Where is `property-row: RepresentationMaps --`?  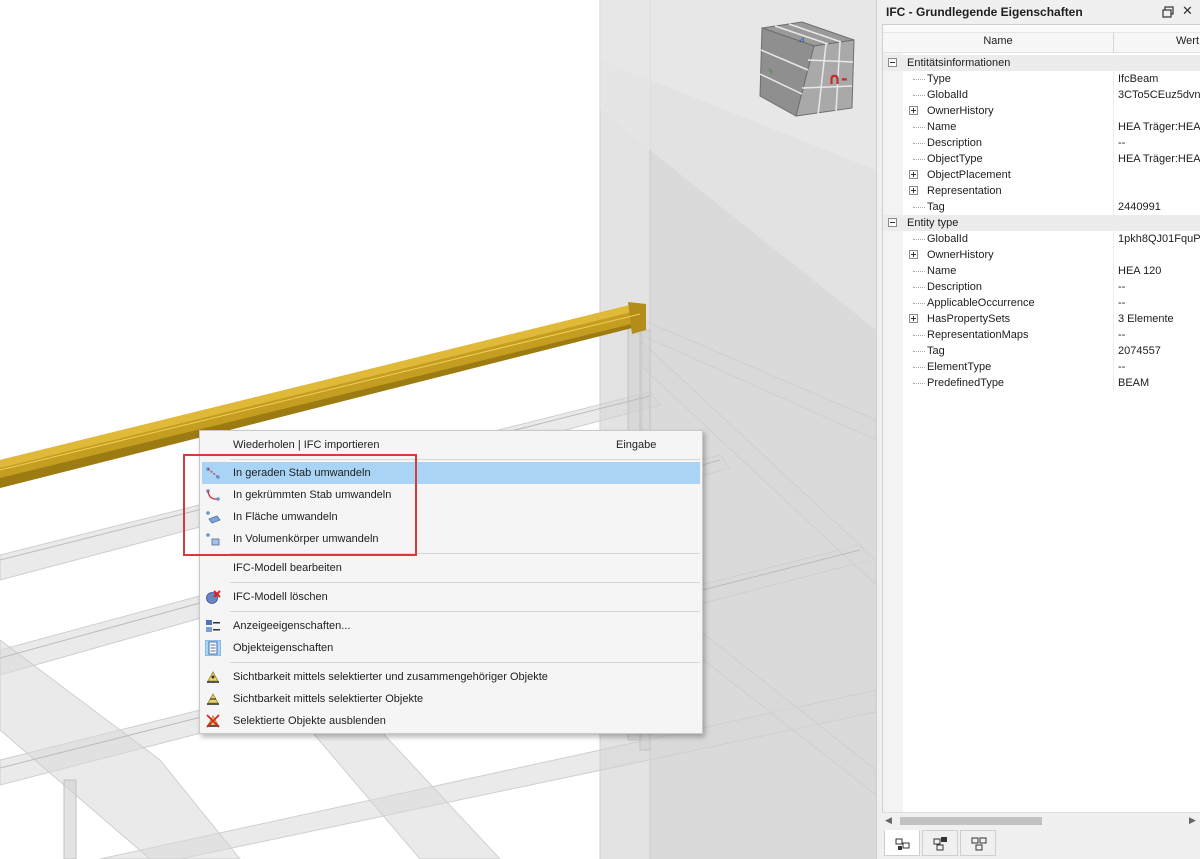
property-row: RepresentationMaps -- is located at coordinates (1041, 335).